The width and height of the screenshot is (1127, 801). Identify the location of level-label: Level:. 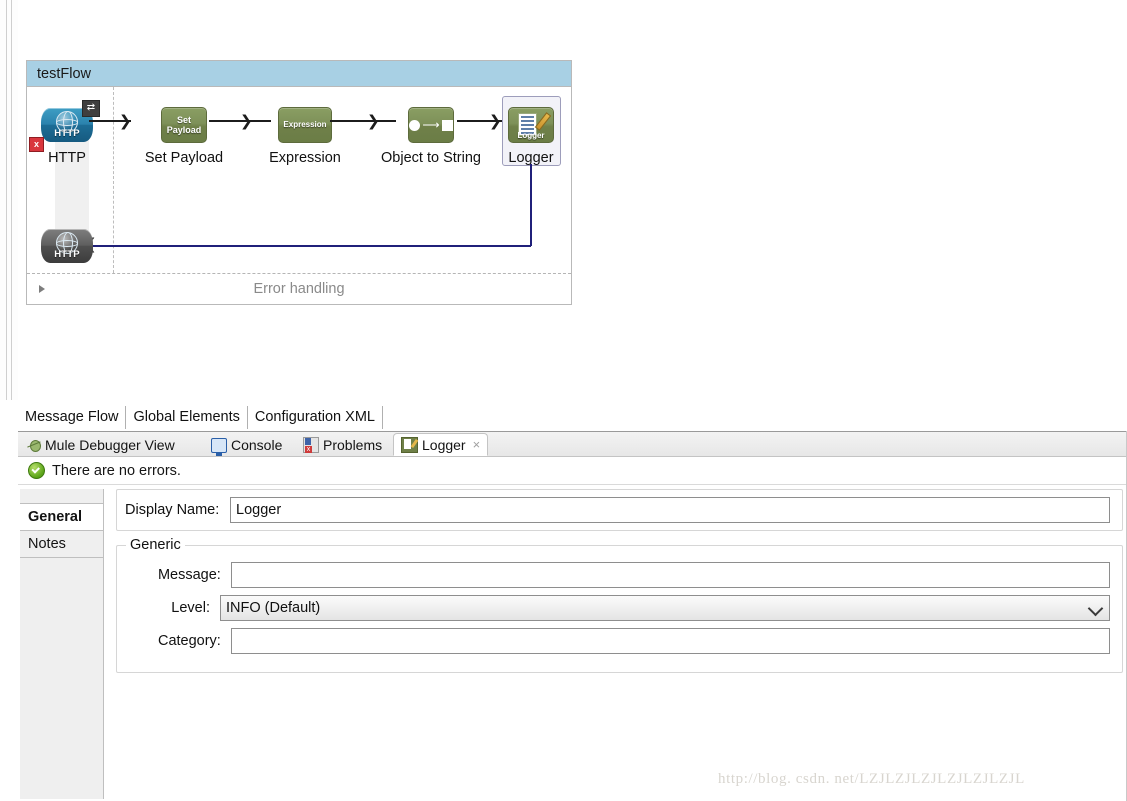
(190, 608).